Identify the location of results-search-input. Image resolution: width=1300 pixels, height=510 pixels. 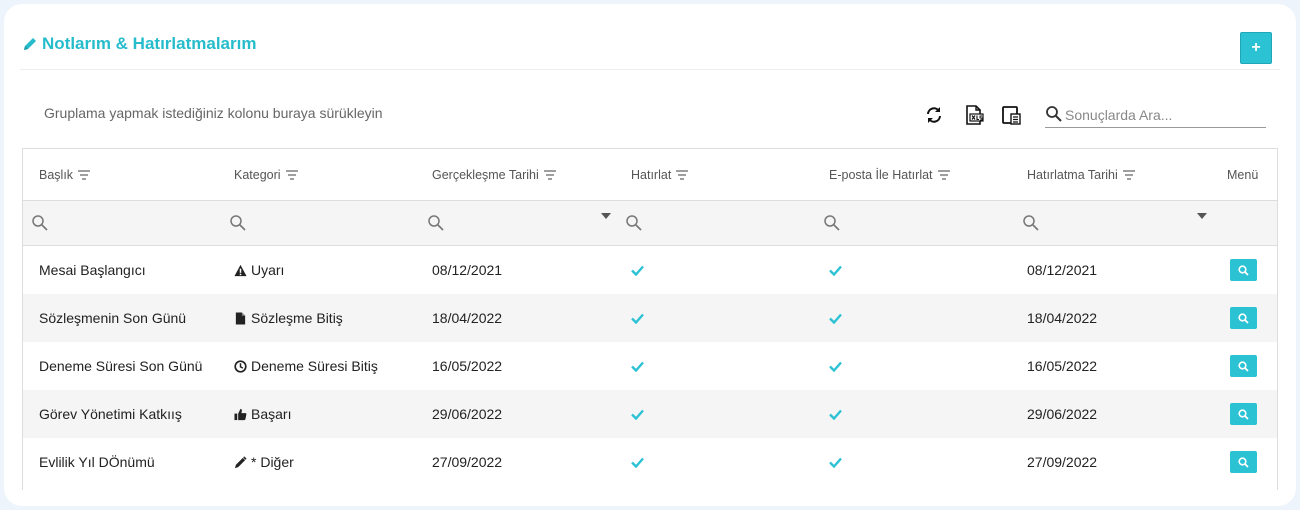
(1165, 115).